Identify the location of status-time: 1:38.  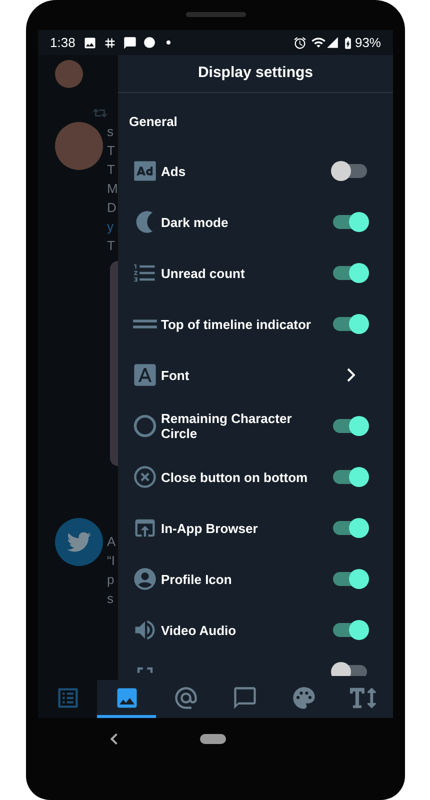
(63, 43).